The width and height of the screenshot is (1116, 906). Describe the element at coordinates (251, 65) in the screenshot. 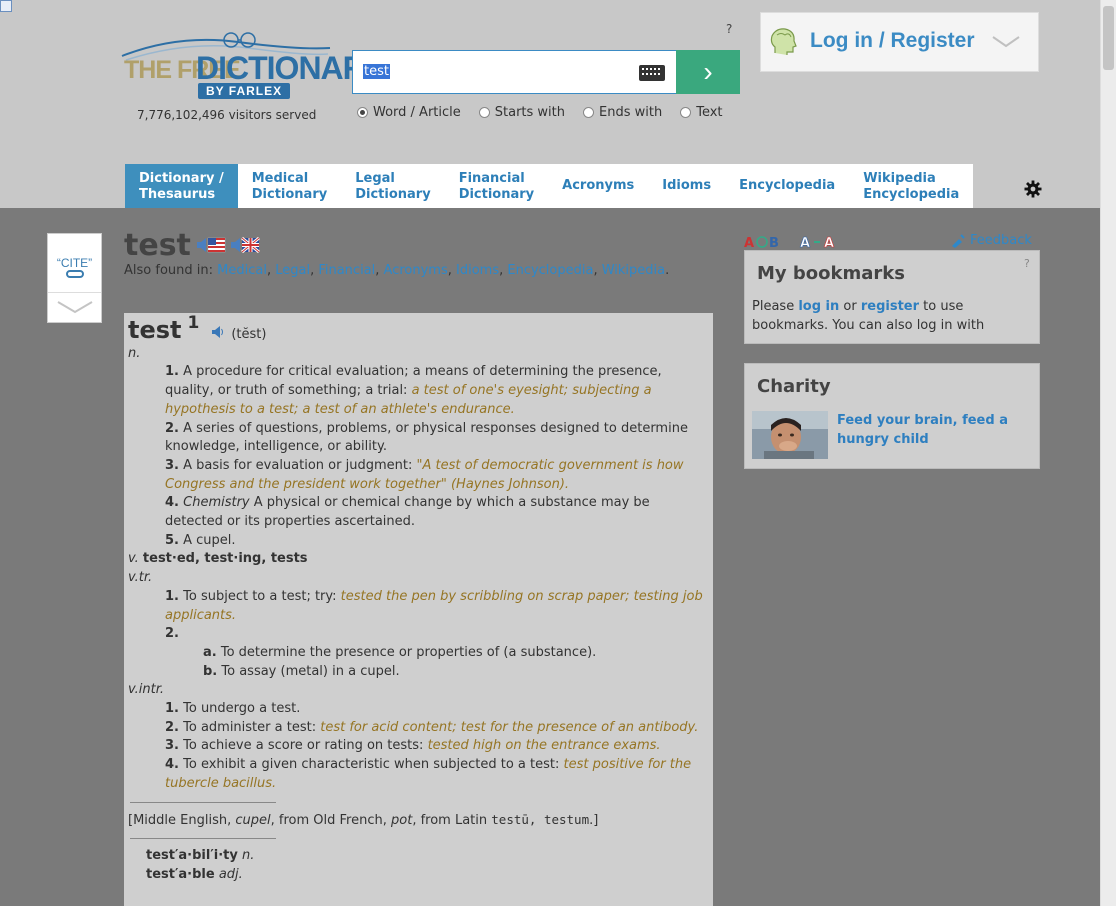

I see `site-logo: THE FREE DICTIONARY BY FARLEX` at that location.